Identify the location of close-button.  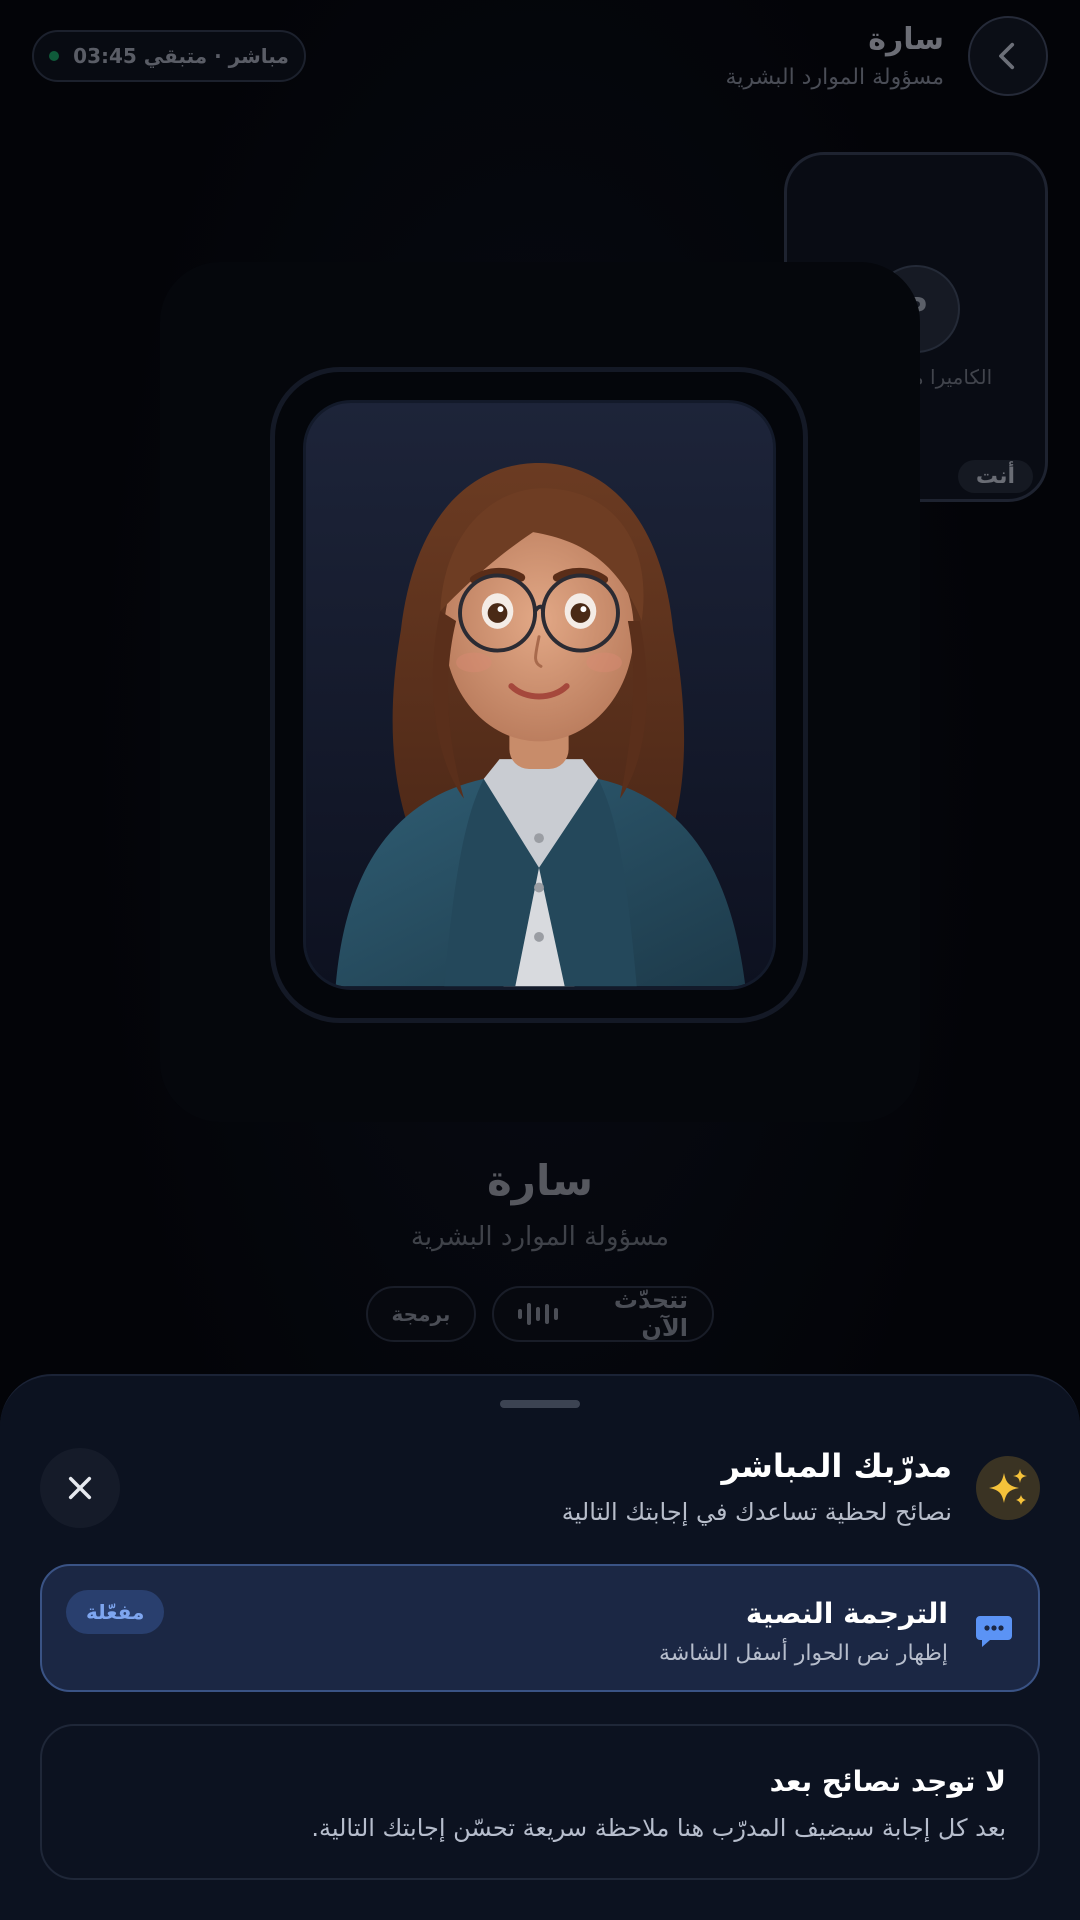
(80, 1488).